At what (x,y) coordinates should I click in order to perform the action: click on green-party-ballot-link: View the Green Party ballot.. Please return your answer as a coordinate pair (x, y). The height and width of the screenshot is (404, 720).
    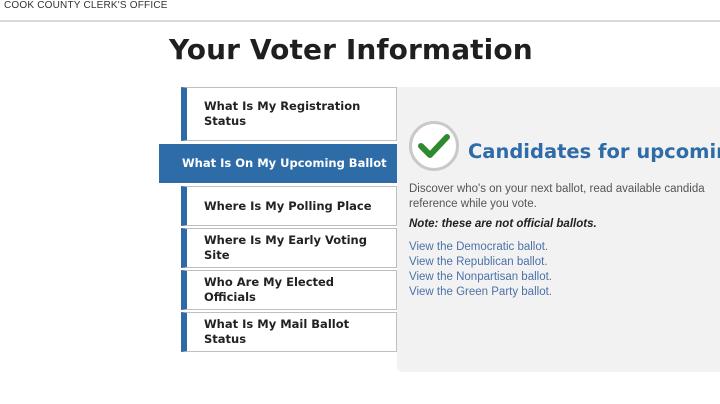
    Looking at the image, I should click on (480, 292).